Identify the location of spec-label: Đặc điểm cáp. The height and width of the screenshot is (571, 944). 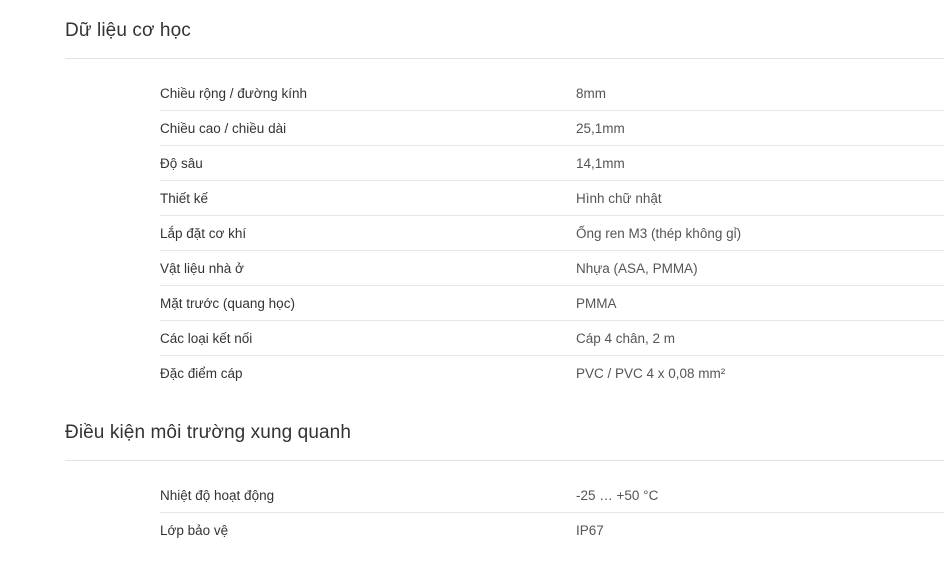
(201, 373).